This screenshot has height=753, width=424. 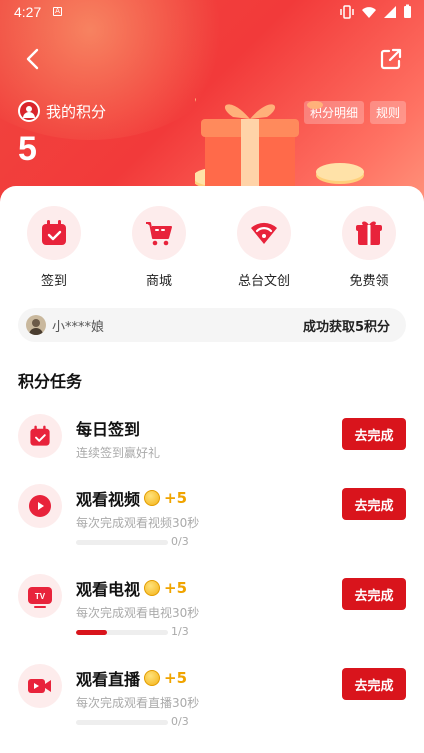 I want to click on gift-box-illustration, so click(x=279, y=145).